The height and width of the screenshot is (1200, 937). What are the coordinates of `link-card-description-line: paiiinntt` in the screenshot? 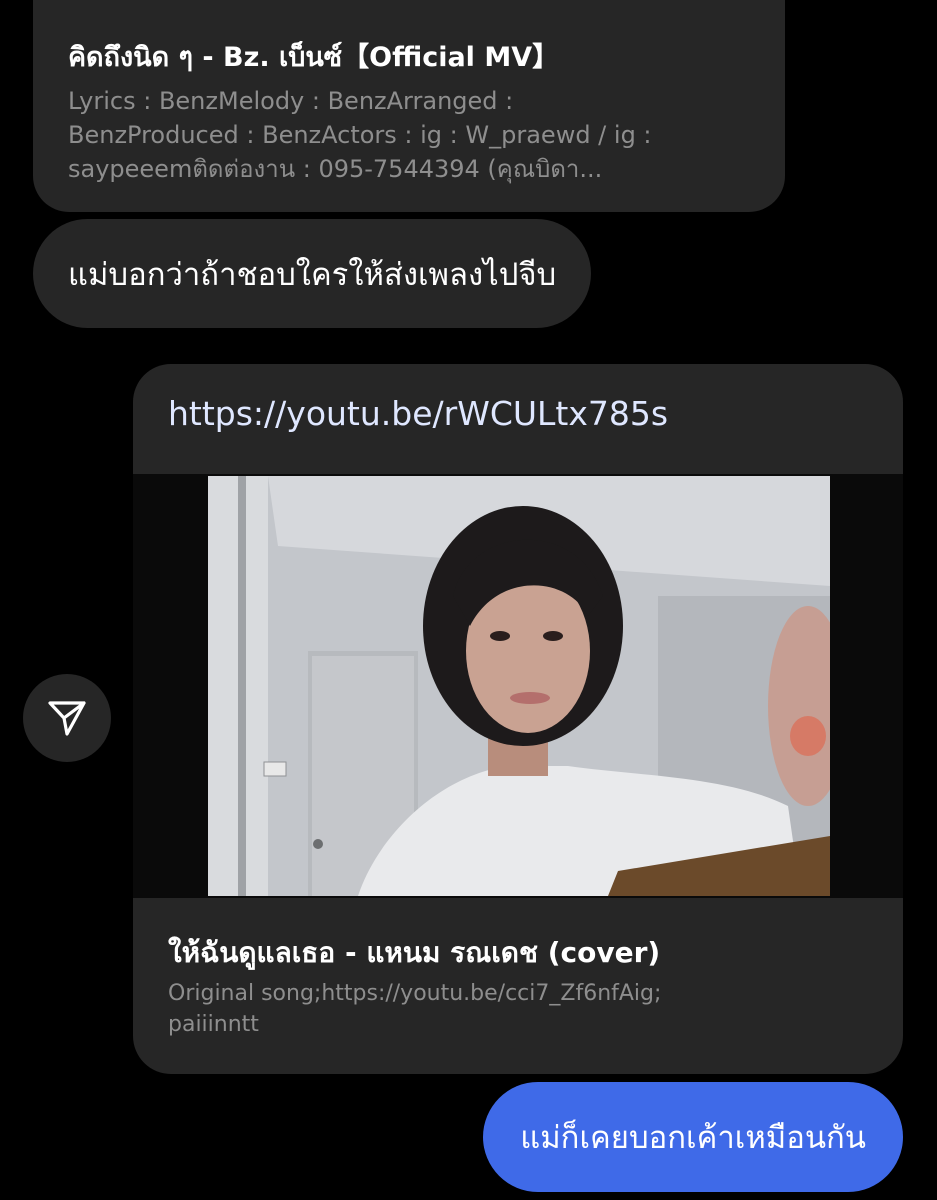 It's located at (213, 1024).